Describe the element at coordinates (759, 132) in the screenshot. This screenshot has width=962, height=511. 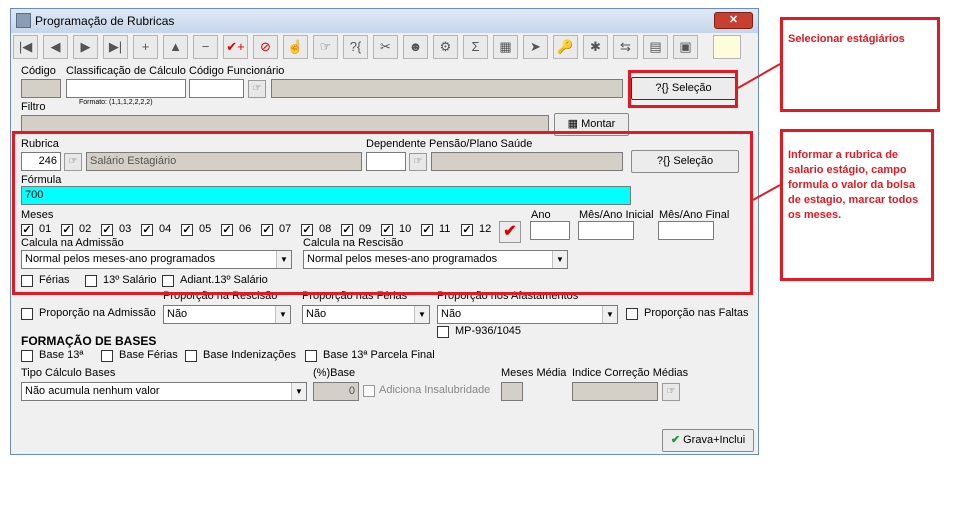
I see `annotation-connectors` at that location.